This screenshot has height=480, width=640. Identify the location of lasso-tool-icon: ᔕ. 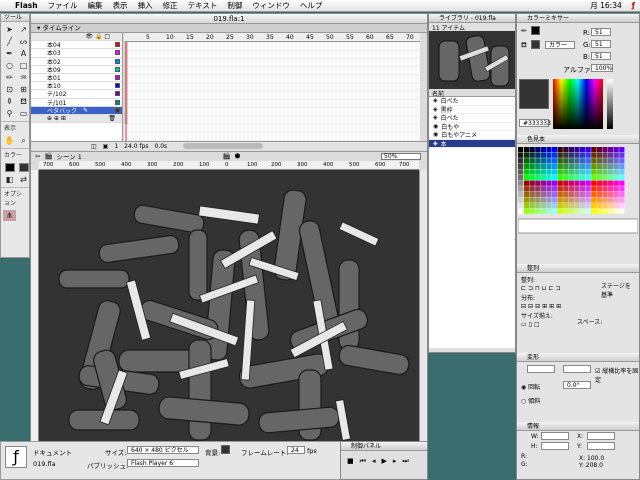
(23, 41).